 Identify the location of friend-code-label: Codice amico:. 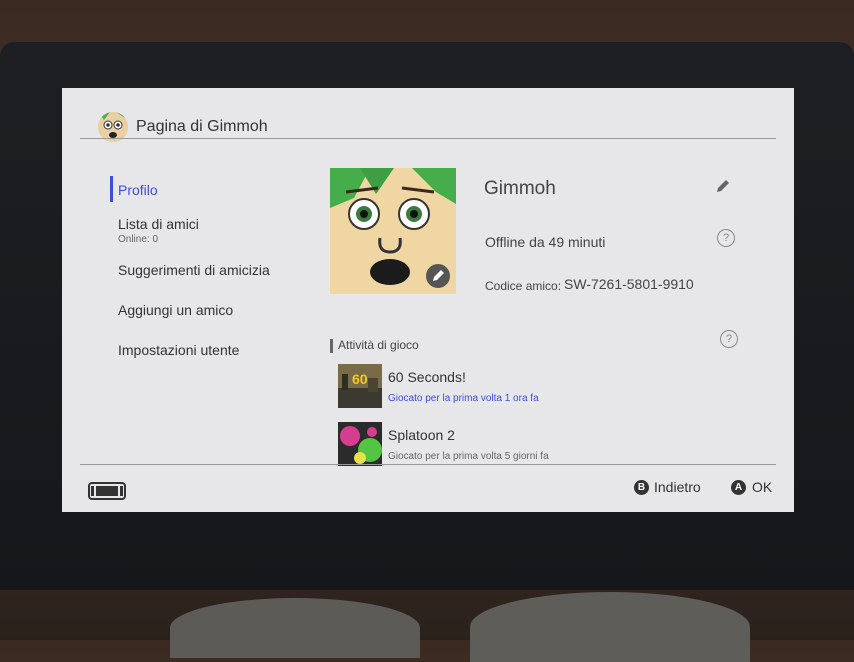
(523, 286).